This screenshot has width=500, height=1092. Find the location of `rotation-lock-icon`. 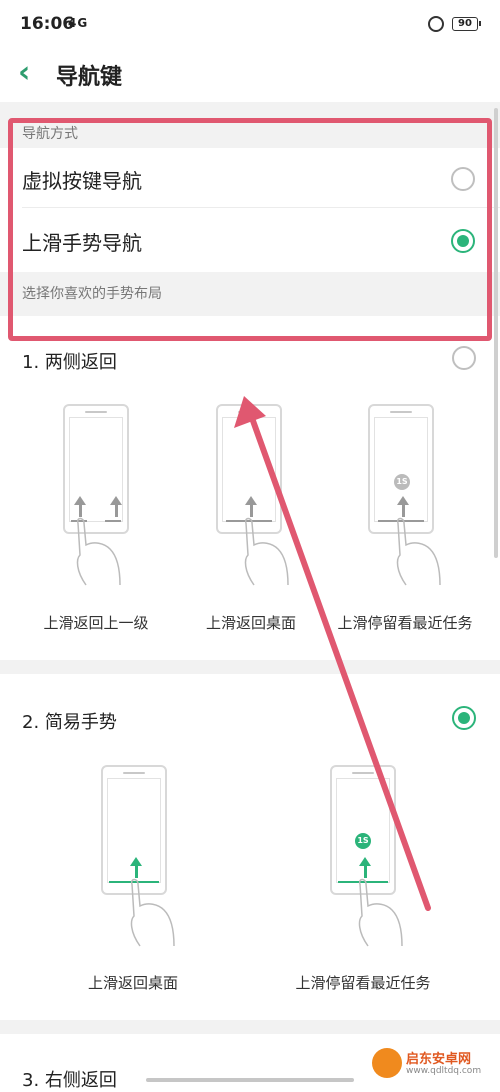

rotation-lock-icon is located at coordinates (436, 24).